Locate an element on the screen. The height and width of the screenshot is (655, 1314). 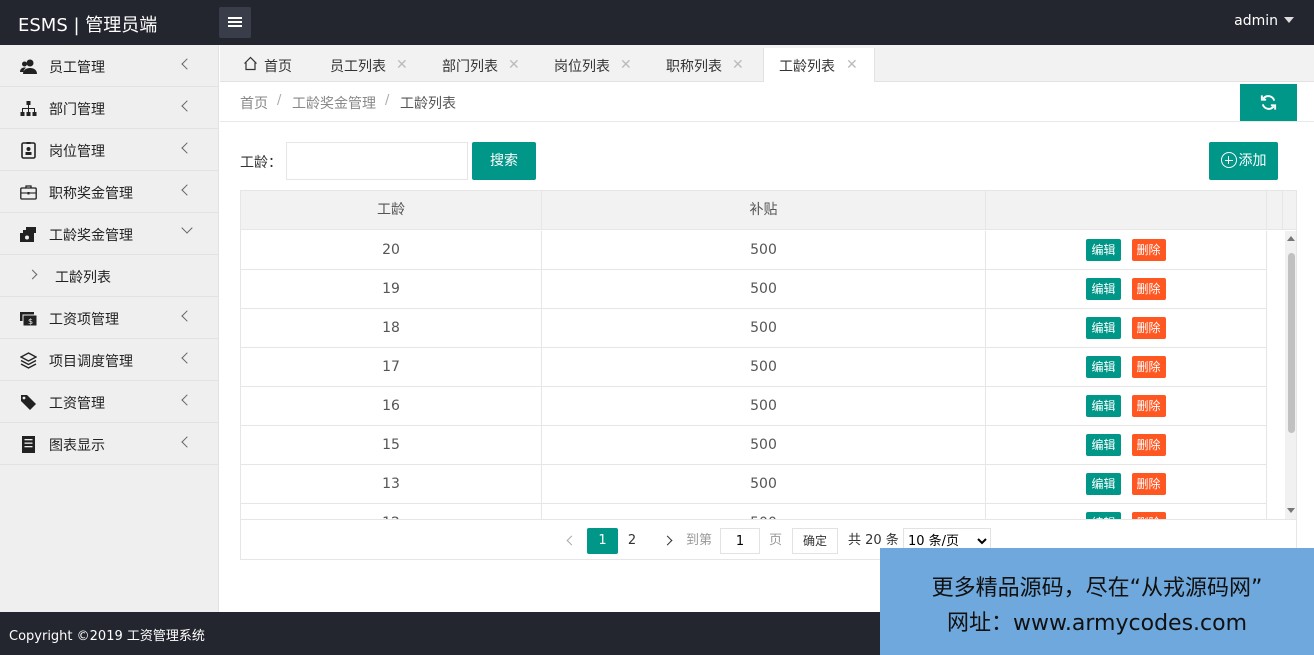
tab-department-list: 部门列表 ✕ is located at coordinates (482, 65).